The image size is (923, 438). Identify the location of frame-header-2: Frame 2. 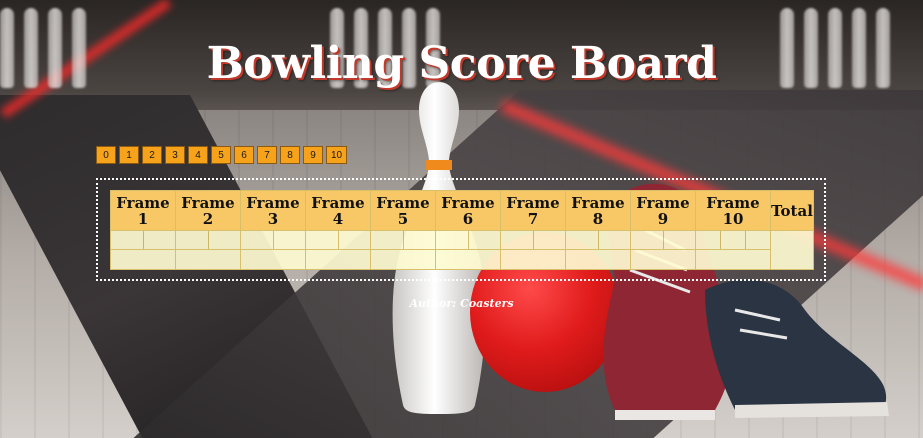
(208, 210).